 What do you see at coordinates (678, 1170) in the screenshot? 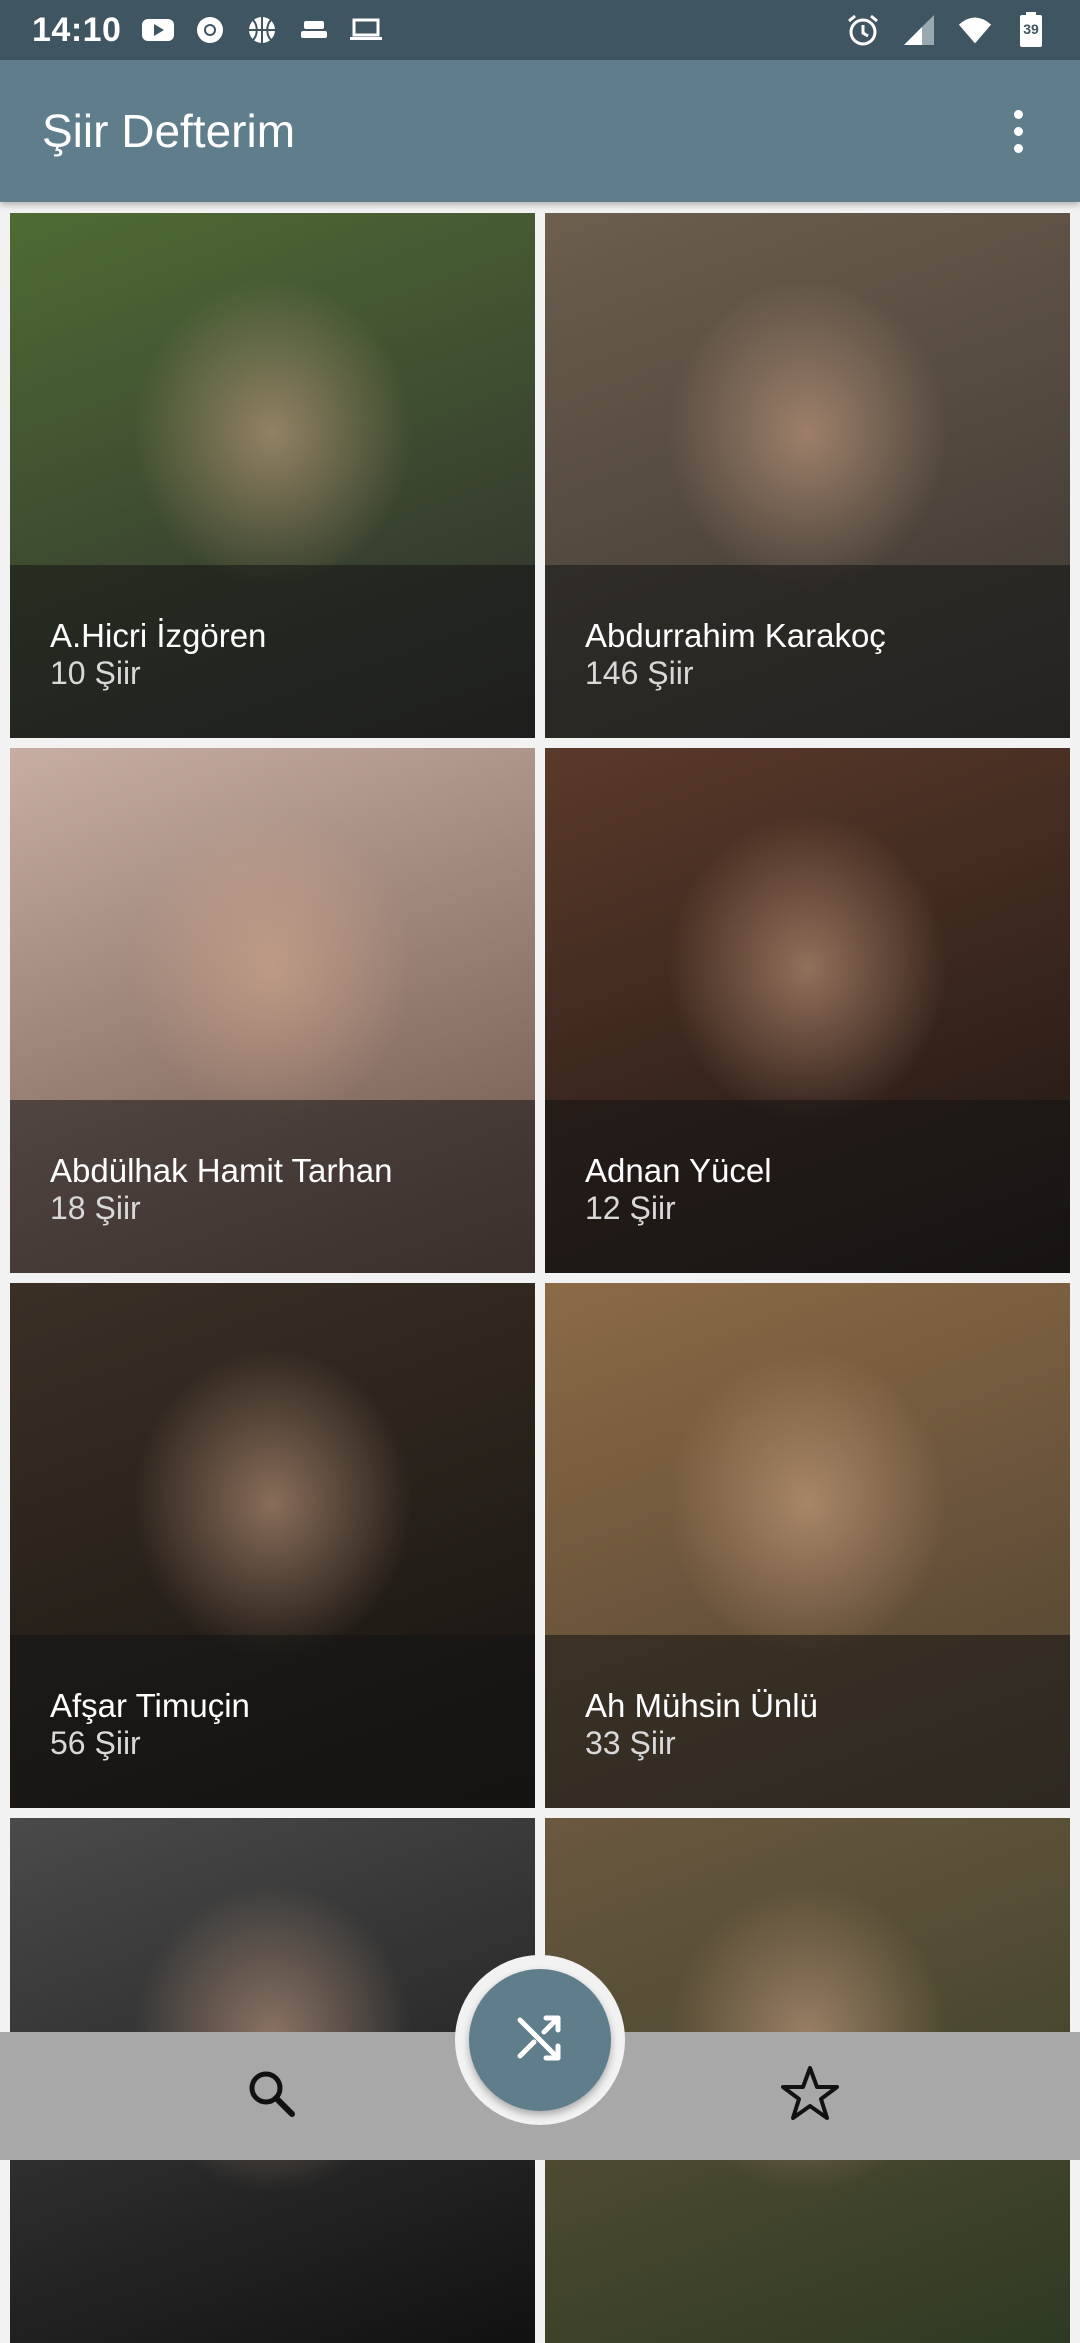
I see `poet-name: Adnan Yücel` at bounding box center [678, 1170].